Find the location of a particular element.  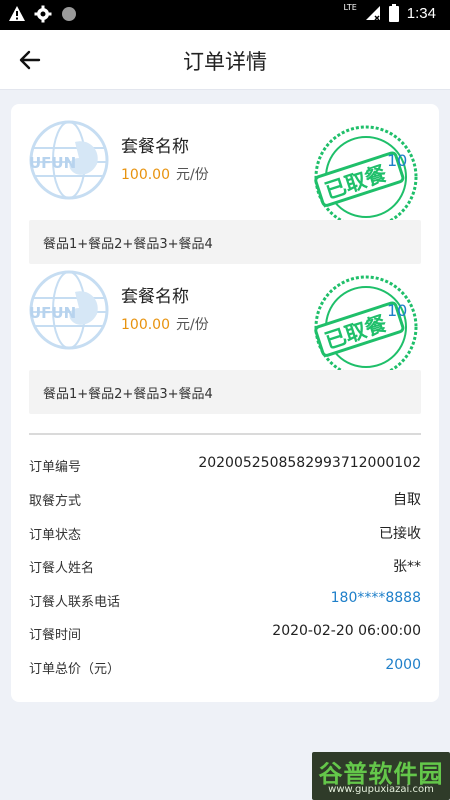

order-number-value: 2020052508582993712000102 is located at coordinates (309, 463).